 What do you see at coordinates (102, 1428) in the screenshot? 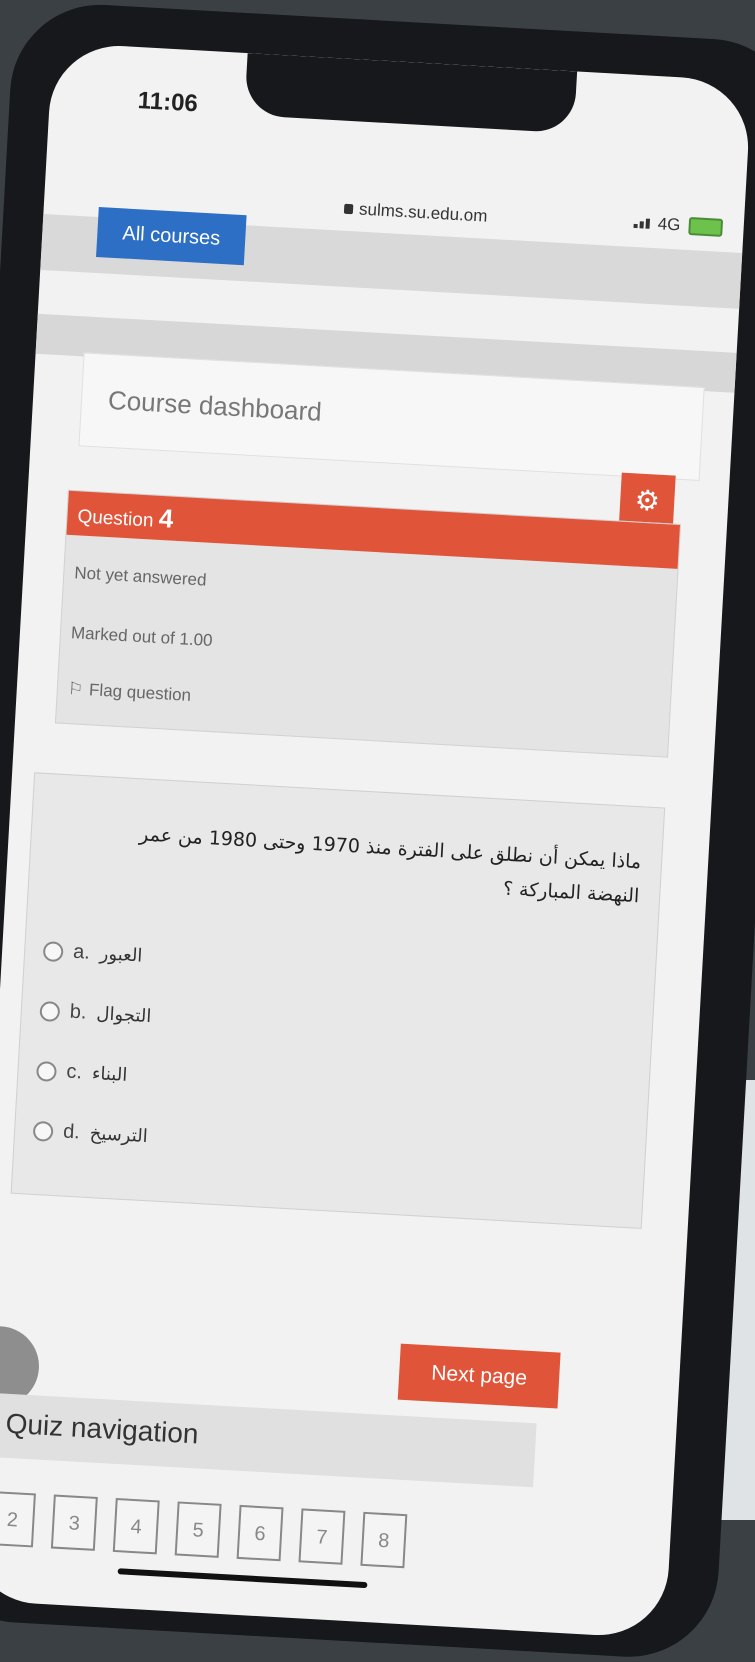
I see `quiz-navigation-title: Quiz navigation` at bounding box center [102, 1428].